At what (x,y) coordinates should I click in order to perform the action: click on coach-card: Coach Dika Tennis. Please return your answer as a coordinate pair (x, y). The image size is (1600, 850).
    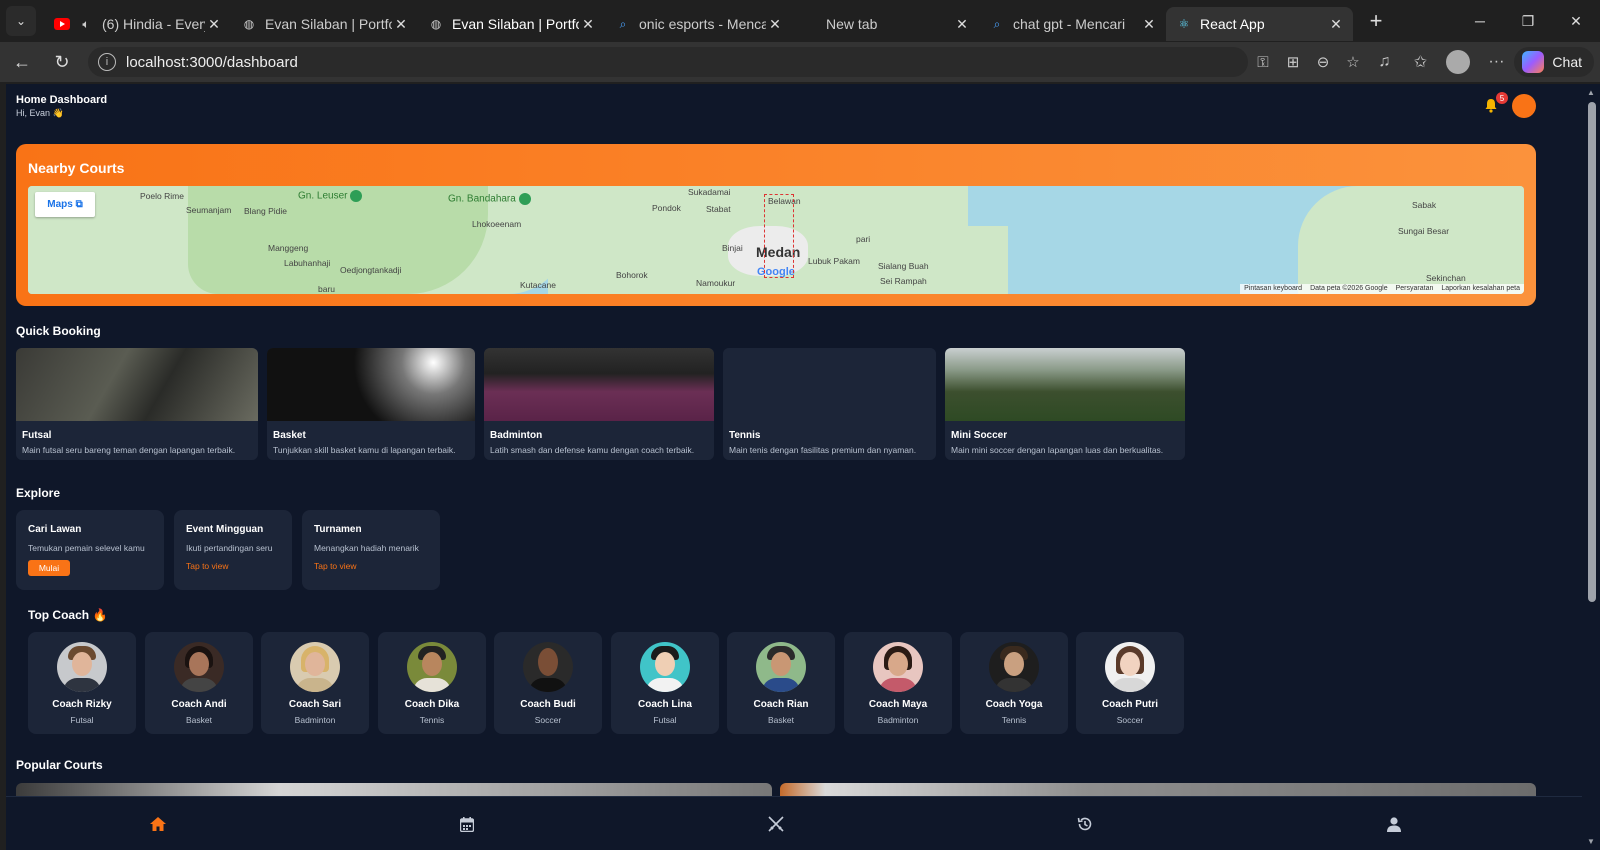
    Looking at the image, I should click on (432, 683).